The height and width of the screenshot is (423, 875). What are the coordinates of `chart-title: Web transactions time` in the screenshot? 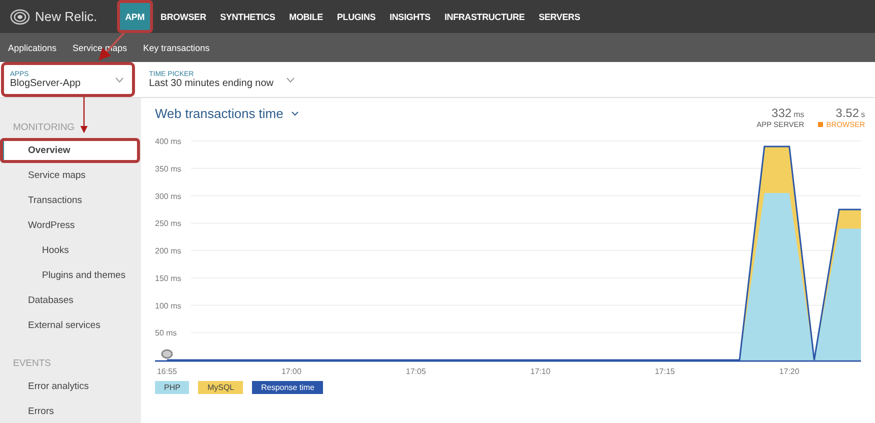 It's located at (227, 113).